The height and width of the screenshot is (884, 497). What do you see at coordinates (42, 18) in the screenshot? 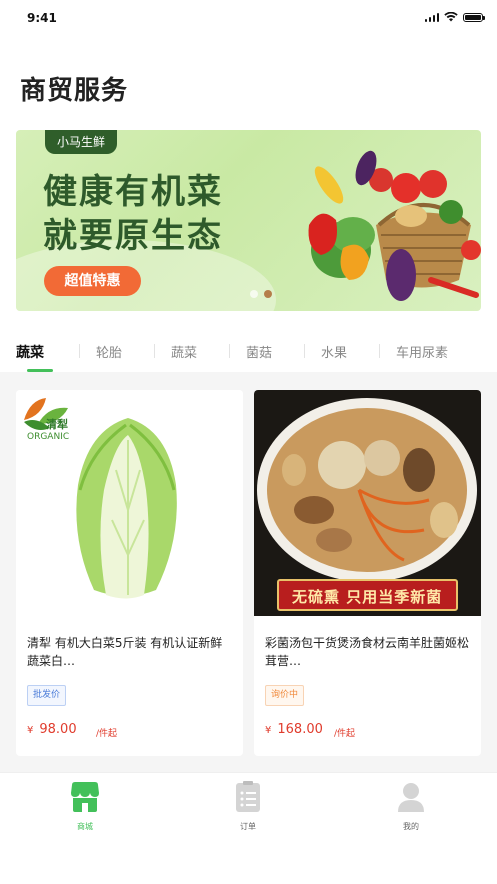
I see `status-time: 9:41` at bounding box center [42, 18].